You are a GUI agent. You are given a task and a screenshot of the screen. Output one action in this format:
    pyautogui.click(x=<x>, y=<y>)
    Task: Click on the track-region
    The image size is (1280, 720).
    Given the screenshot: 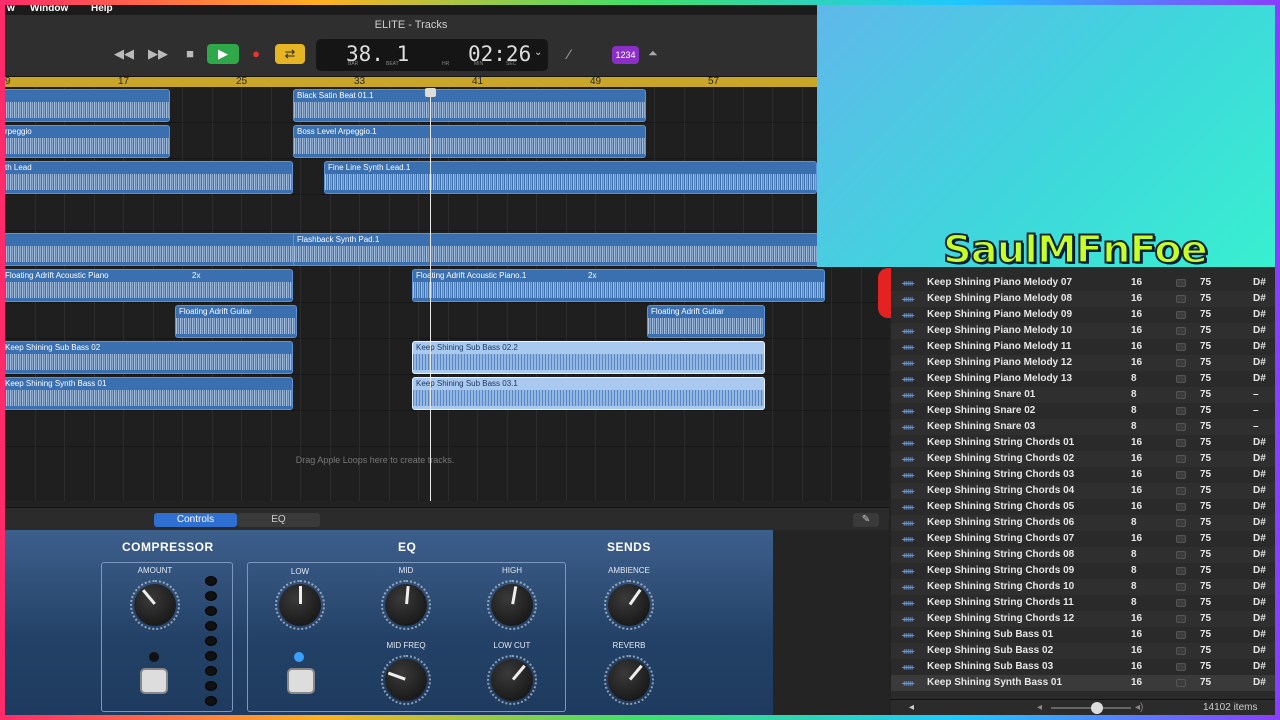 What is the action you would take?
    pyautogui.click(x=87, y=105)
    